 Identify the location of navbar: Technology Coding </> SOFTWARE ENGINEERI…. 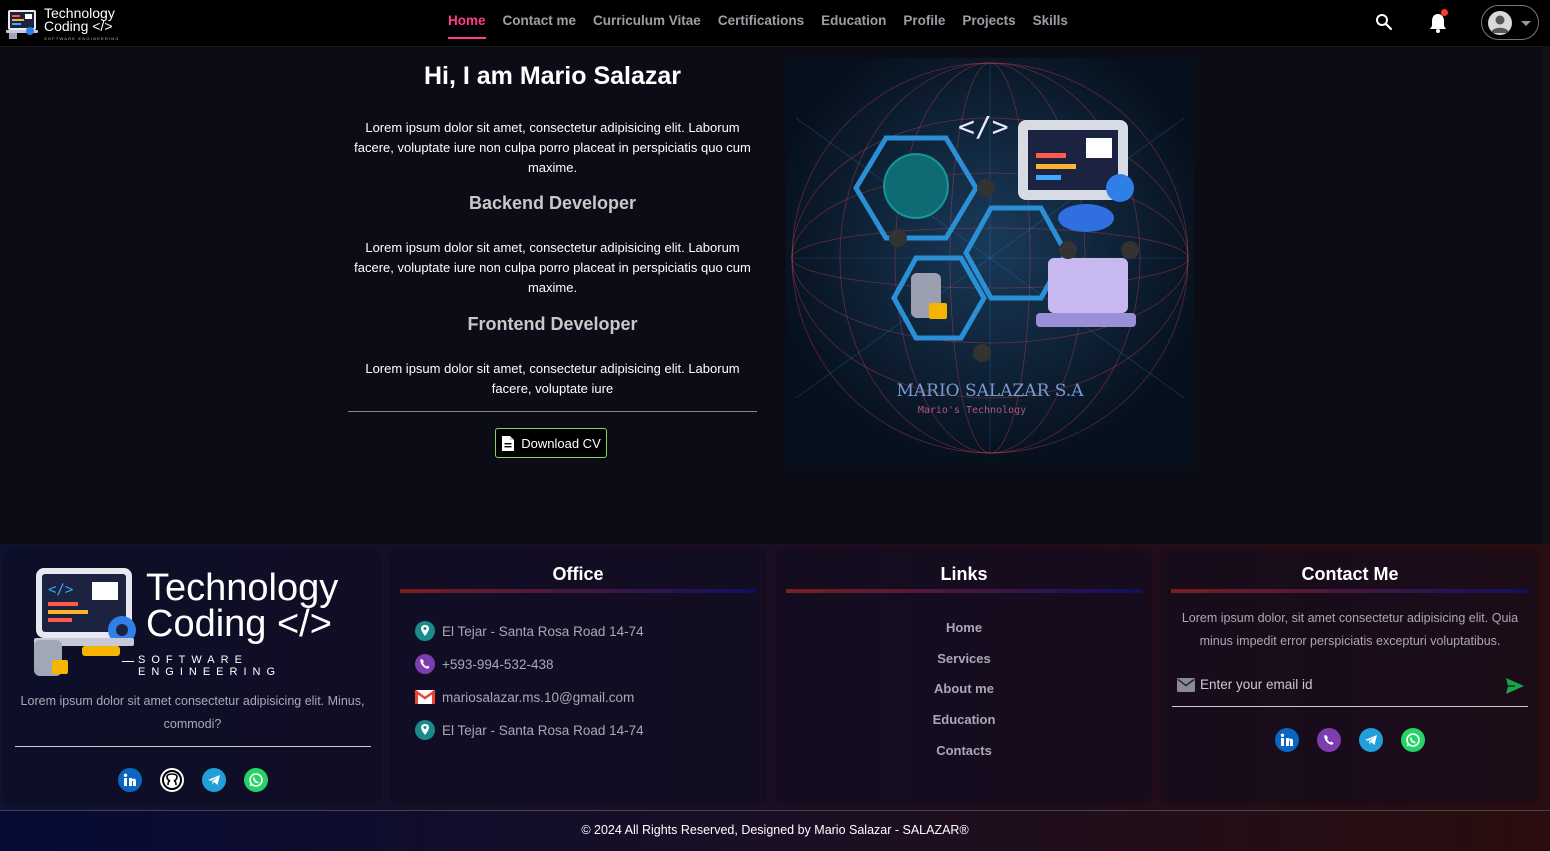
(775, 23).